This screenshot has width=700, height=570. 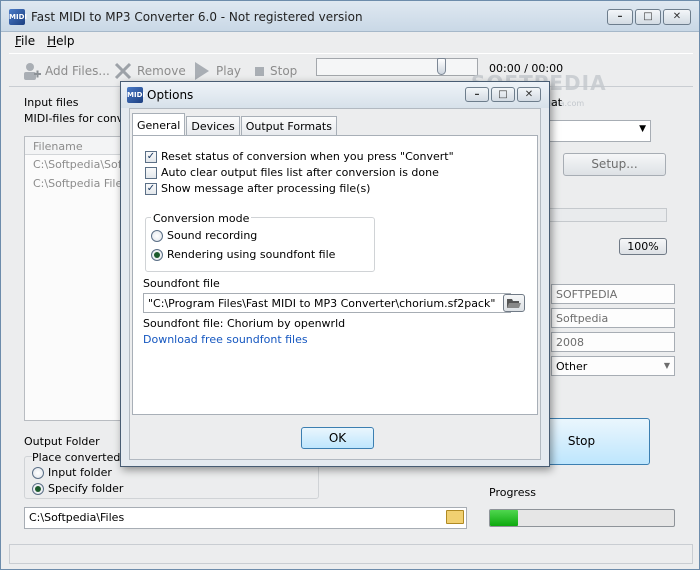 I want to click on dialog-title-bar: MIDI Options – □ ✕, so click(x=335, y=95).